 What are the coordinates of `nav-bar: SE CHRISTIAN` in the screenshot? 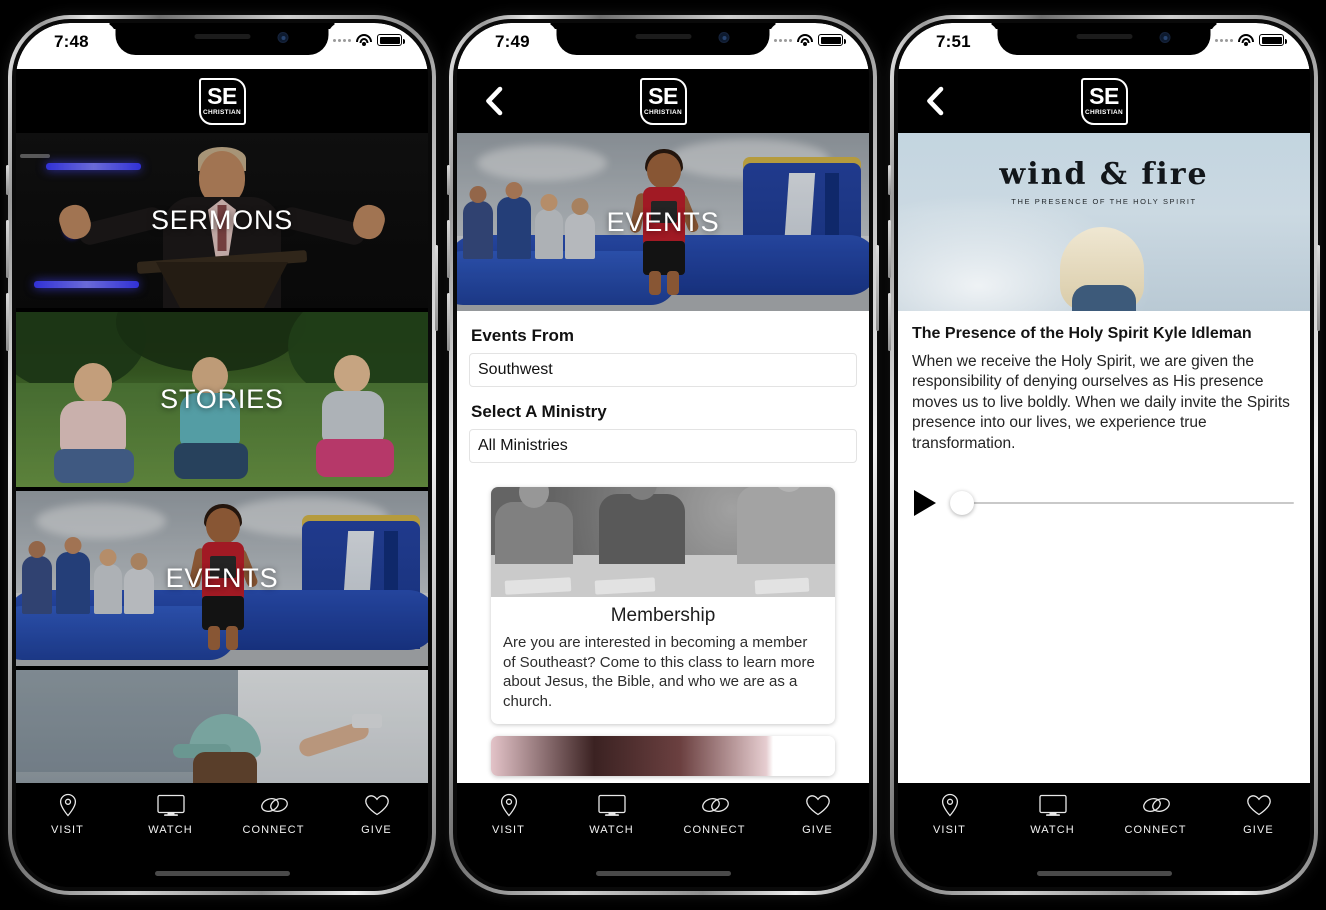 It's located at (222, 101).